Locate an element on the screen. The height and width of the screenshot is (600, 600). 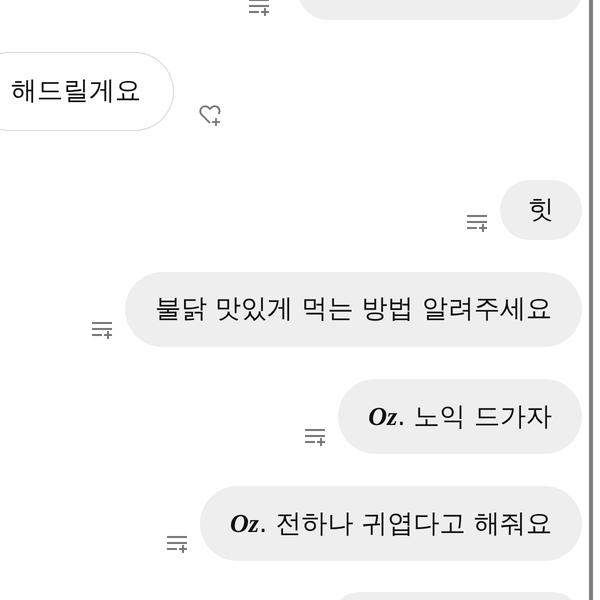
message-bubble: 해드릴게요 is located at coordinates (87, 91).